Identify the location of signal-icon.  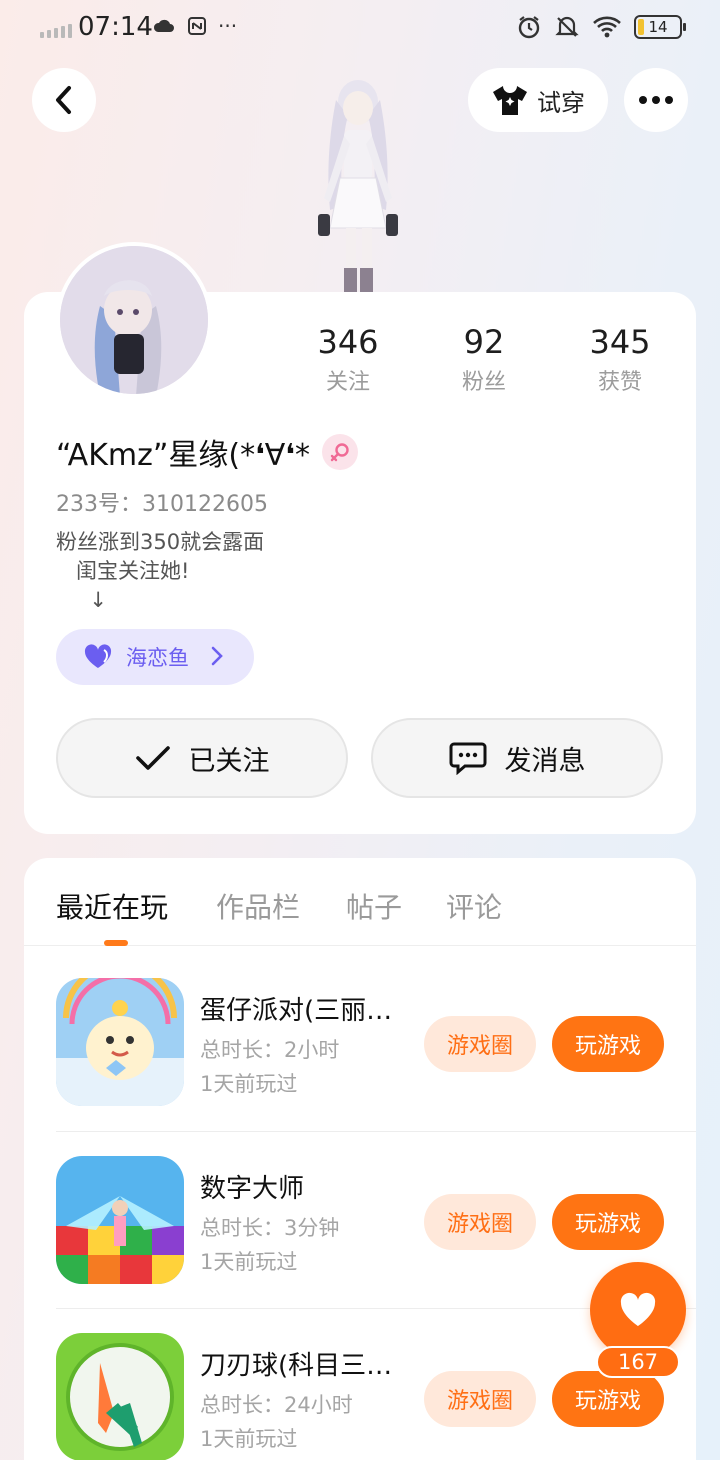
(56, 31).